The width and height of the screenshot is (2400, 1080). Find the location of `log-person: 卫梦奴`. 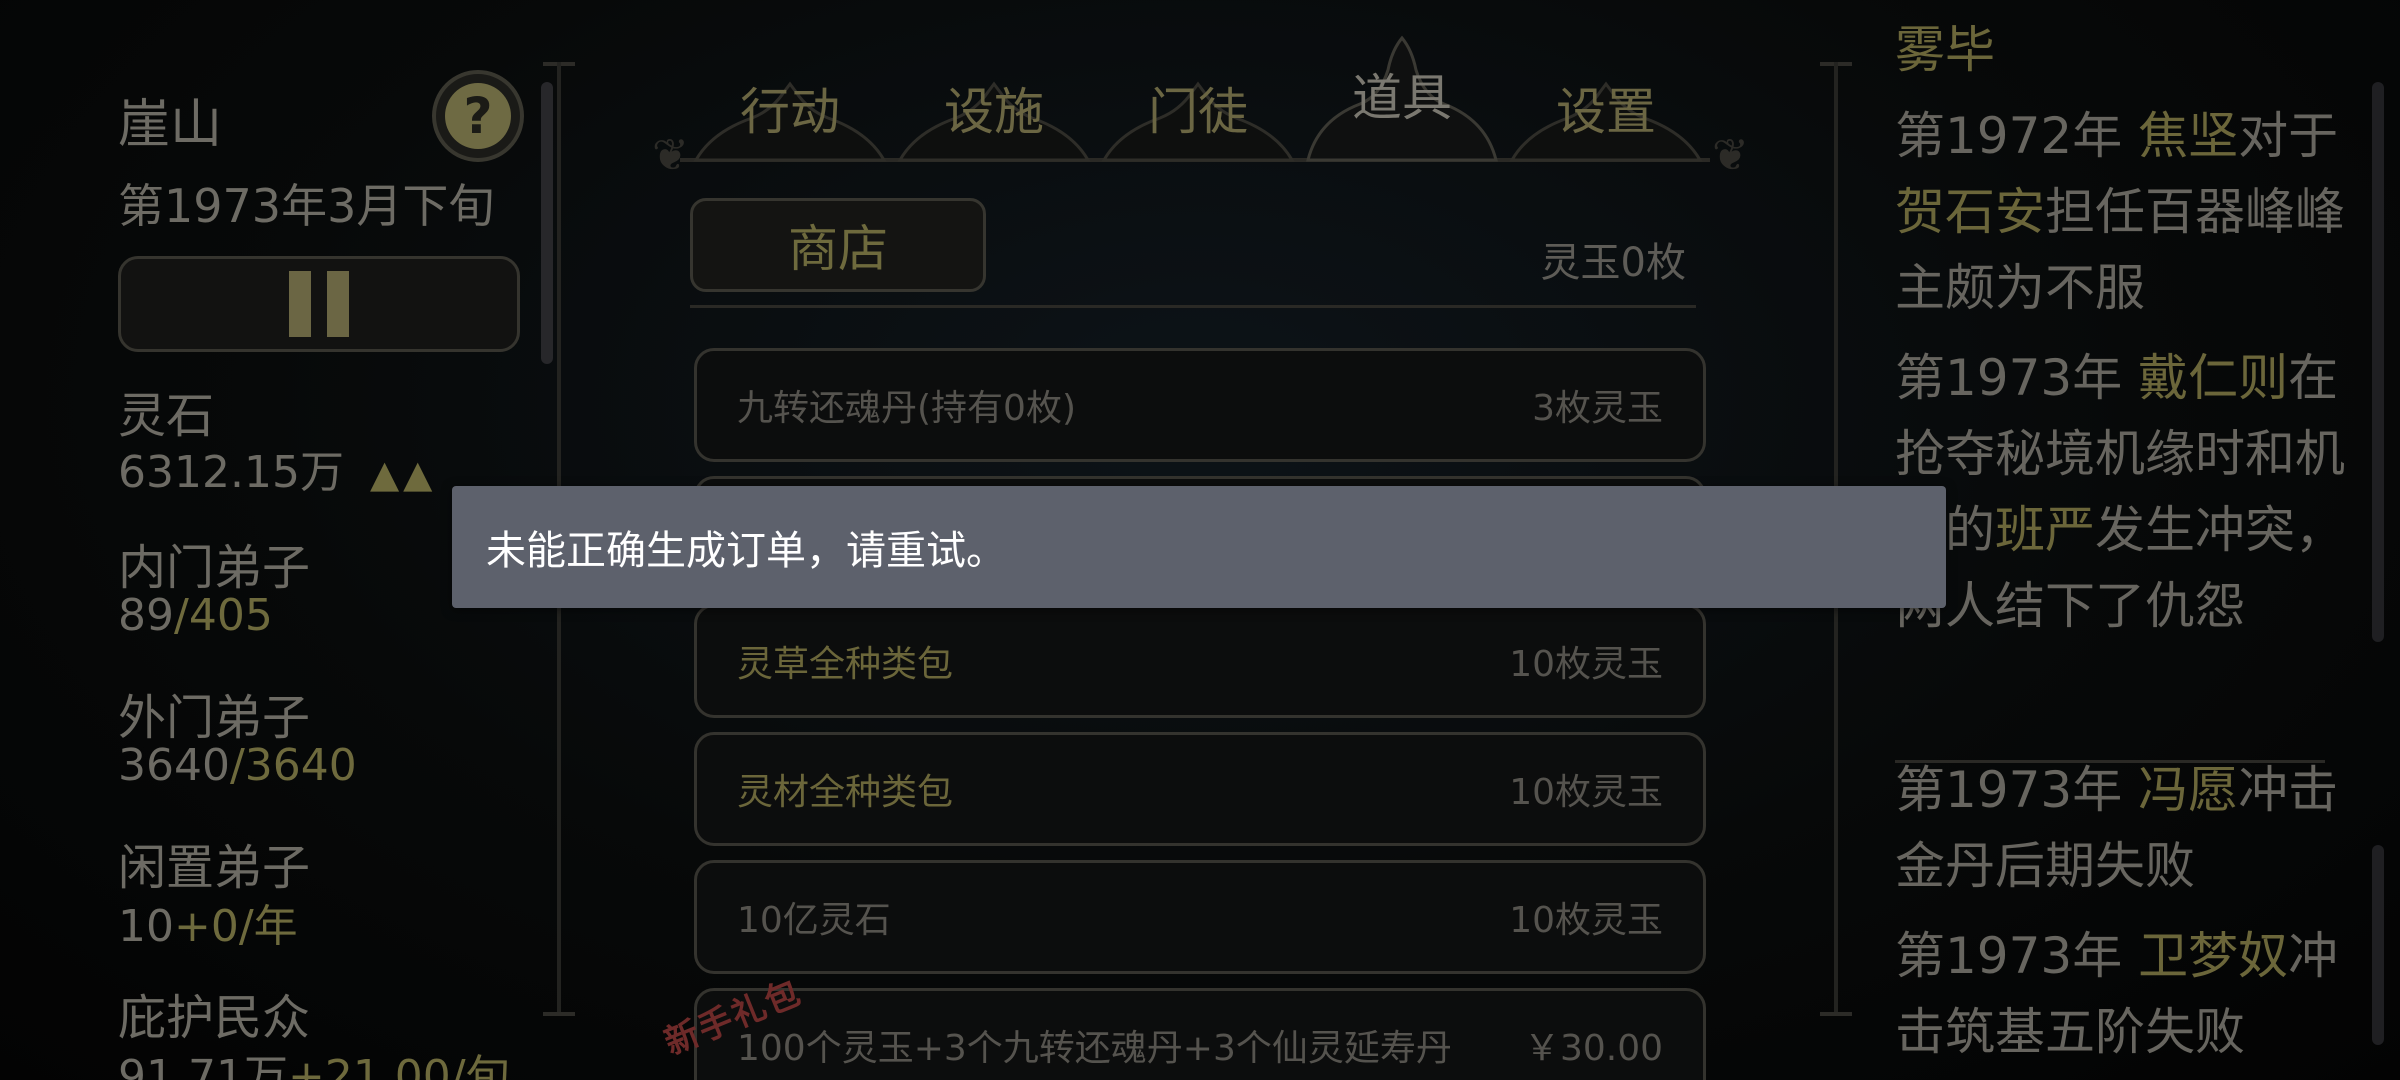

log-person: 卫梦奴 is located at coordinates (2213, 956).